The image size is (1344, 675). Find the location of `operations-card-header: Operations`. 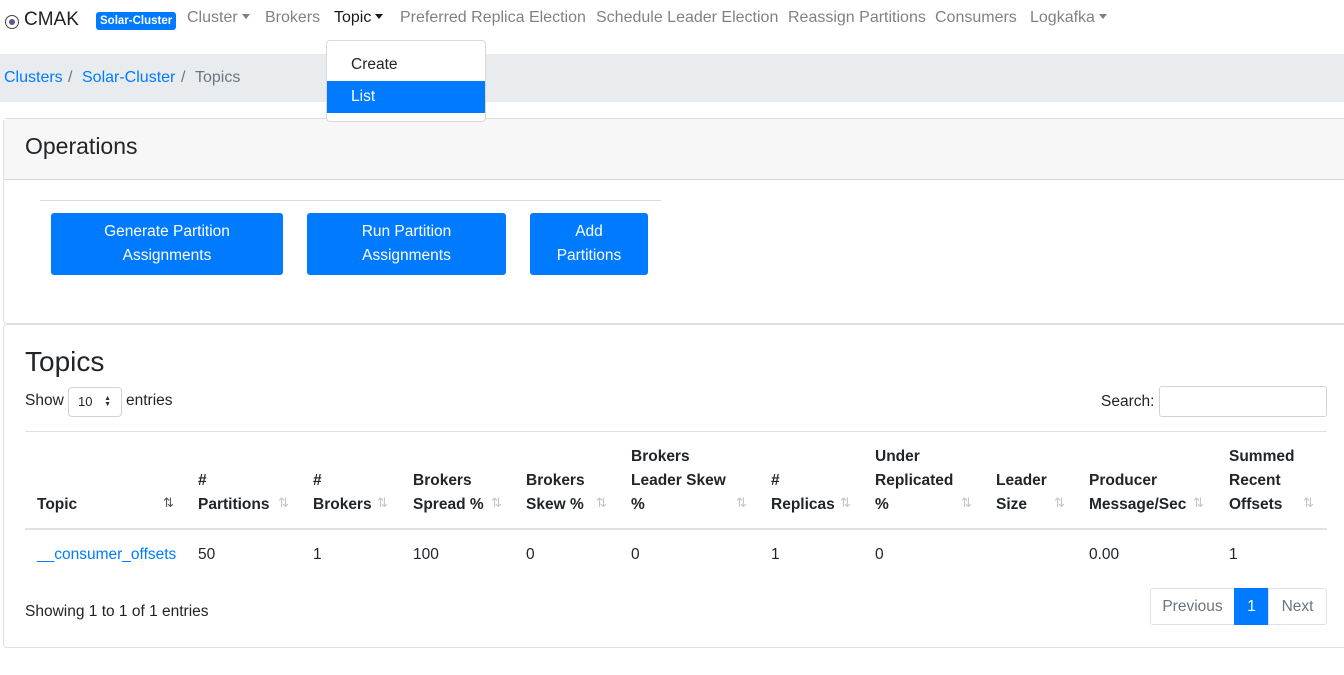

operations-card-header: Operations is located at coordinates (674, 149).